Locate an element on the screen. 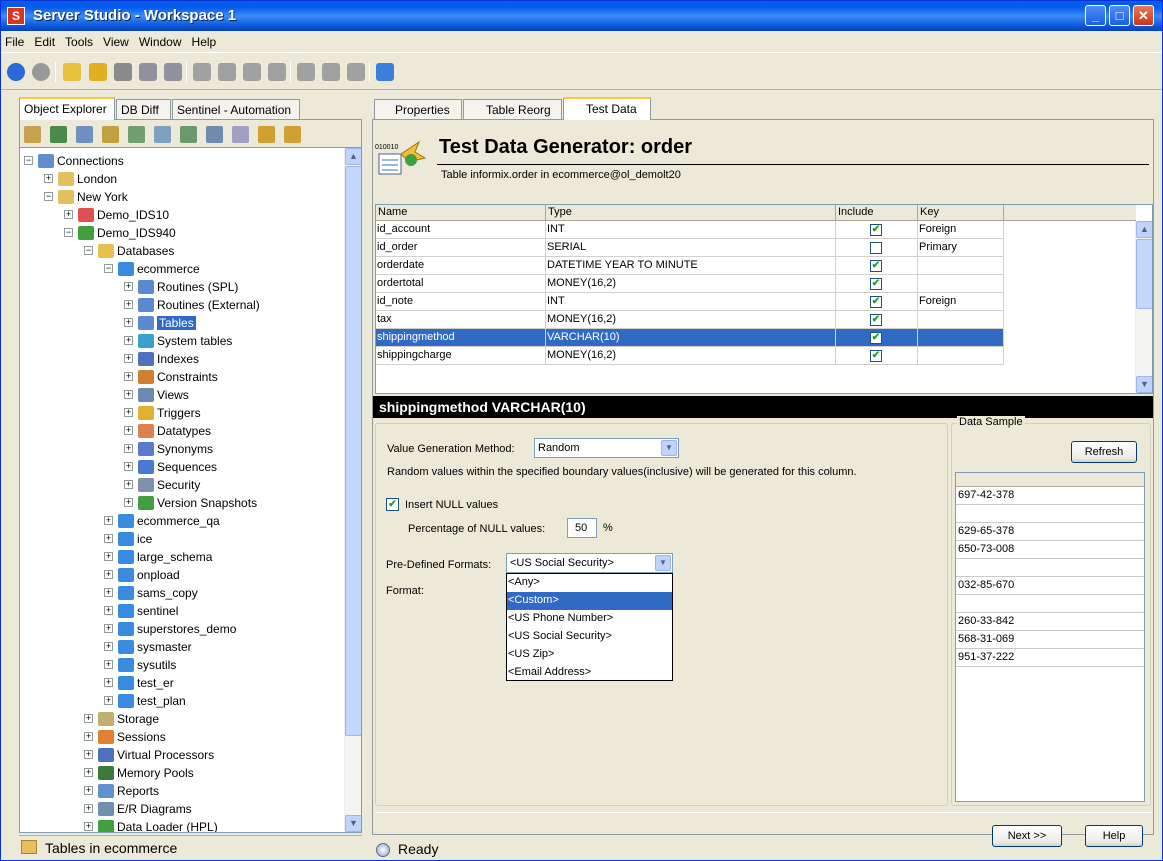  tree-item: + Data Loader (HPL) is located at coordinates (151, 824).